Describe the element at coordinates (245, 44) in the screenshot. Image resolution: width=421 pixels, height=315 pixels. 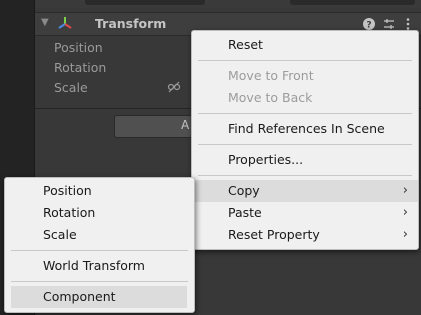
I see `menu-item-label: Reset` at that location.